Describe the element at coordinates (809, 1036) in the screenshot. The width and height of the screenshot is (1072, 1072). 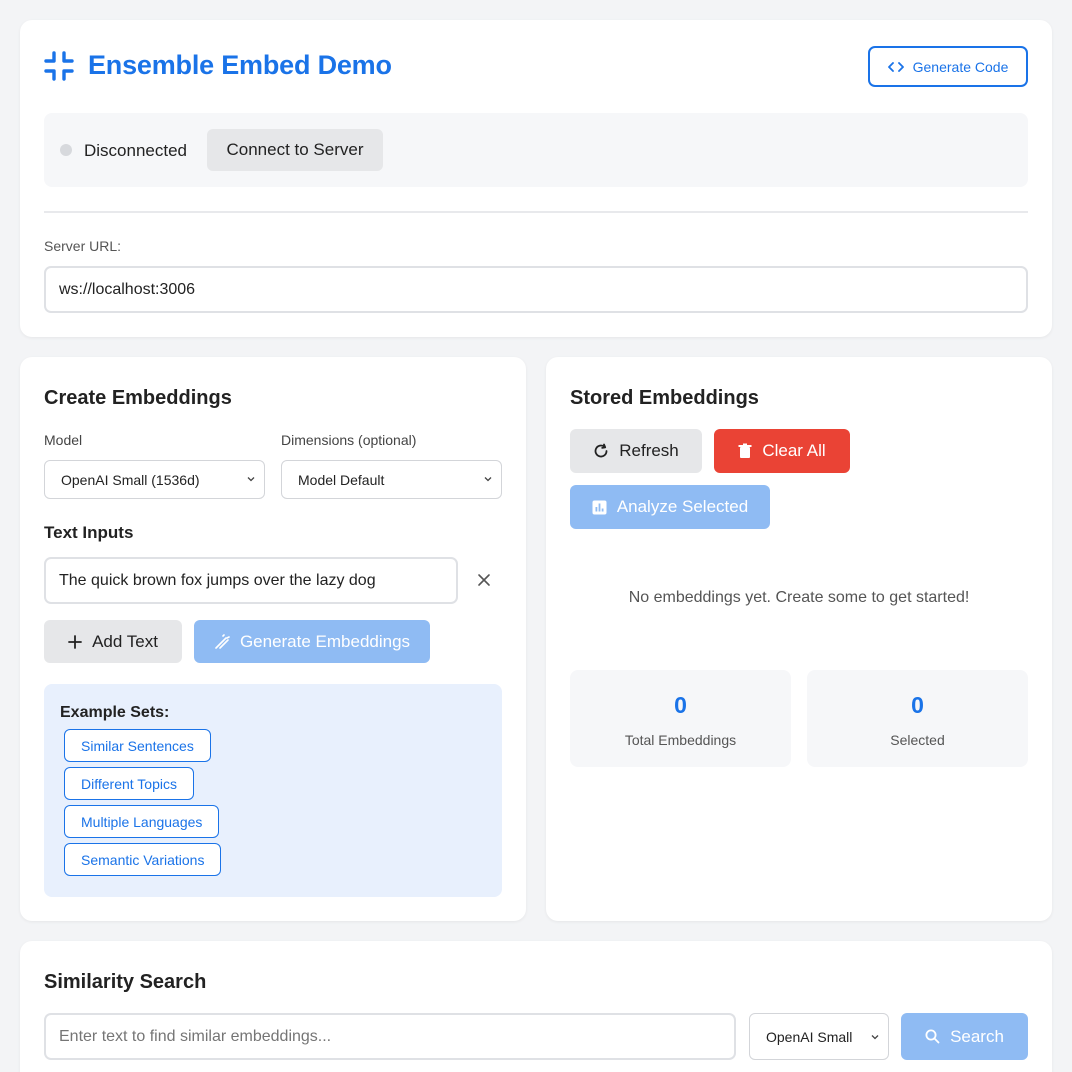
I see `search-model-value: OpenAI Small` at that location.